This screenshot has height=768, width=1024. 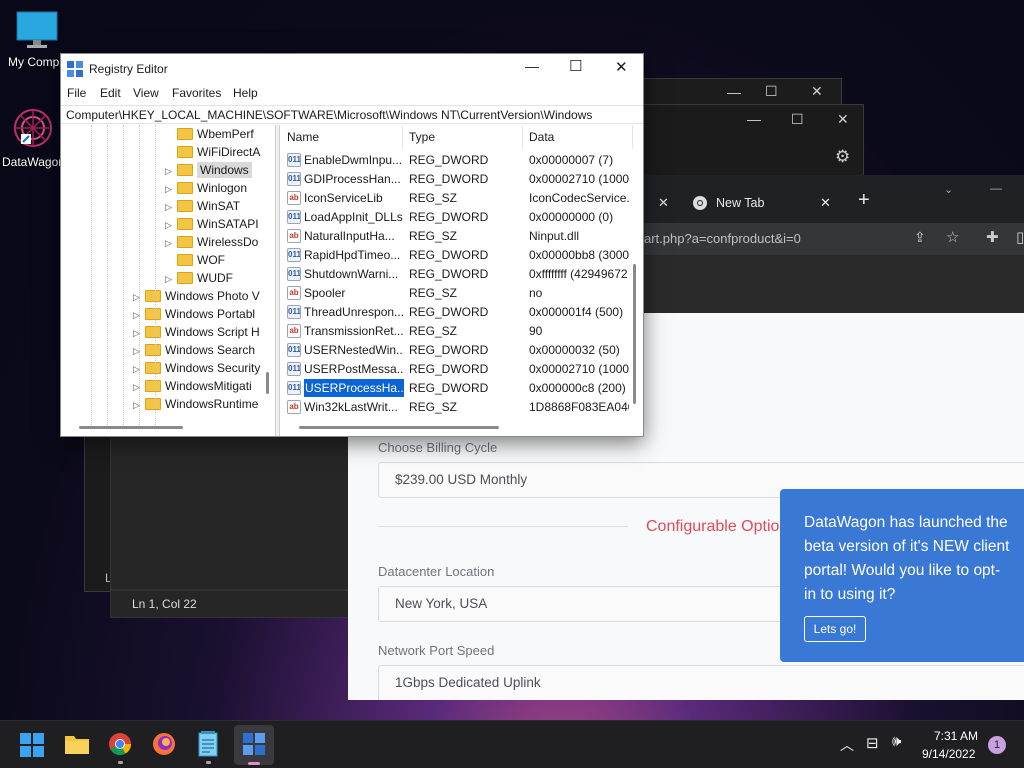 I want to click on taskbar: ︿ ⊟ 🕪 7:31 AM 9/14/2022 1, so click(x=512, y=744).